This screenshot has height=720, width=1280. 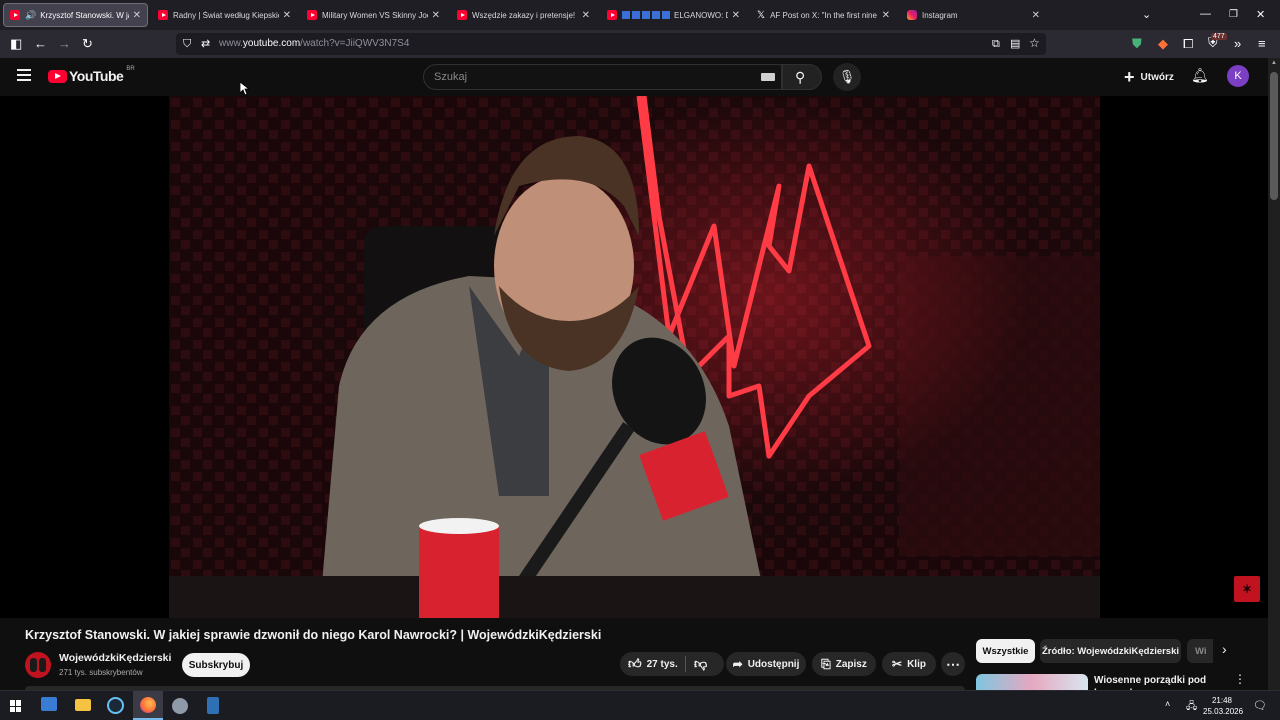 I want to click on chip-all: Wszystkie, so click(x=1005, y=651).